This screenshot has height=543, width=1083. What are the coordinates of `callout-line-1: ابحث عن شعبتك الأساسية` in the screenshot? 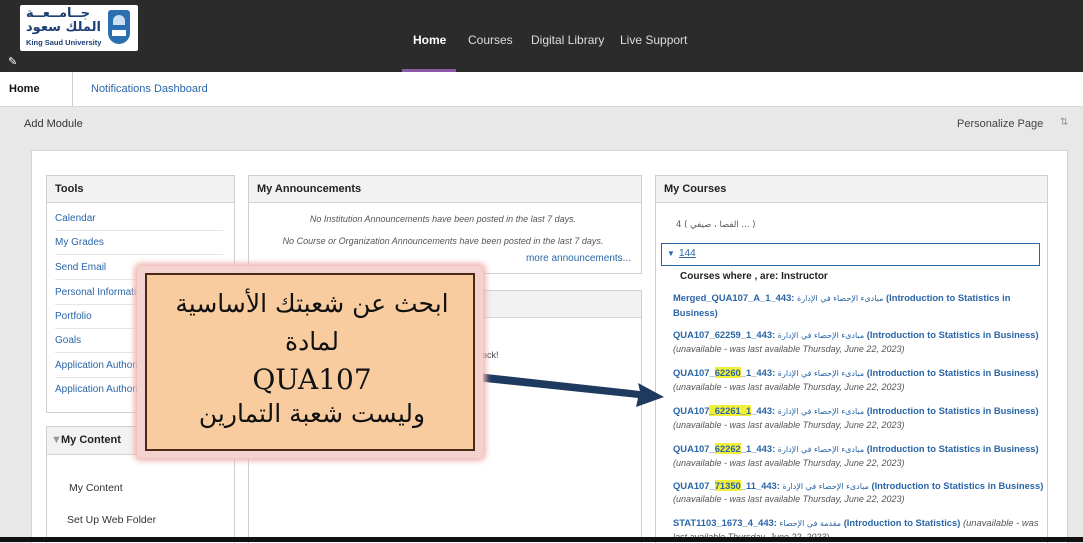 It's located at (312, 303).